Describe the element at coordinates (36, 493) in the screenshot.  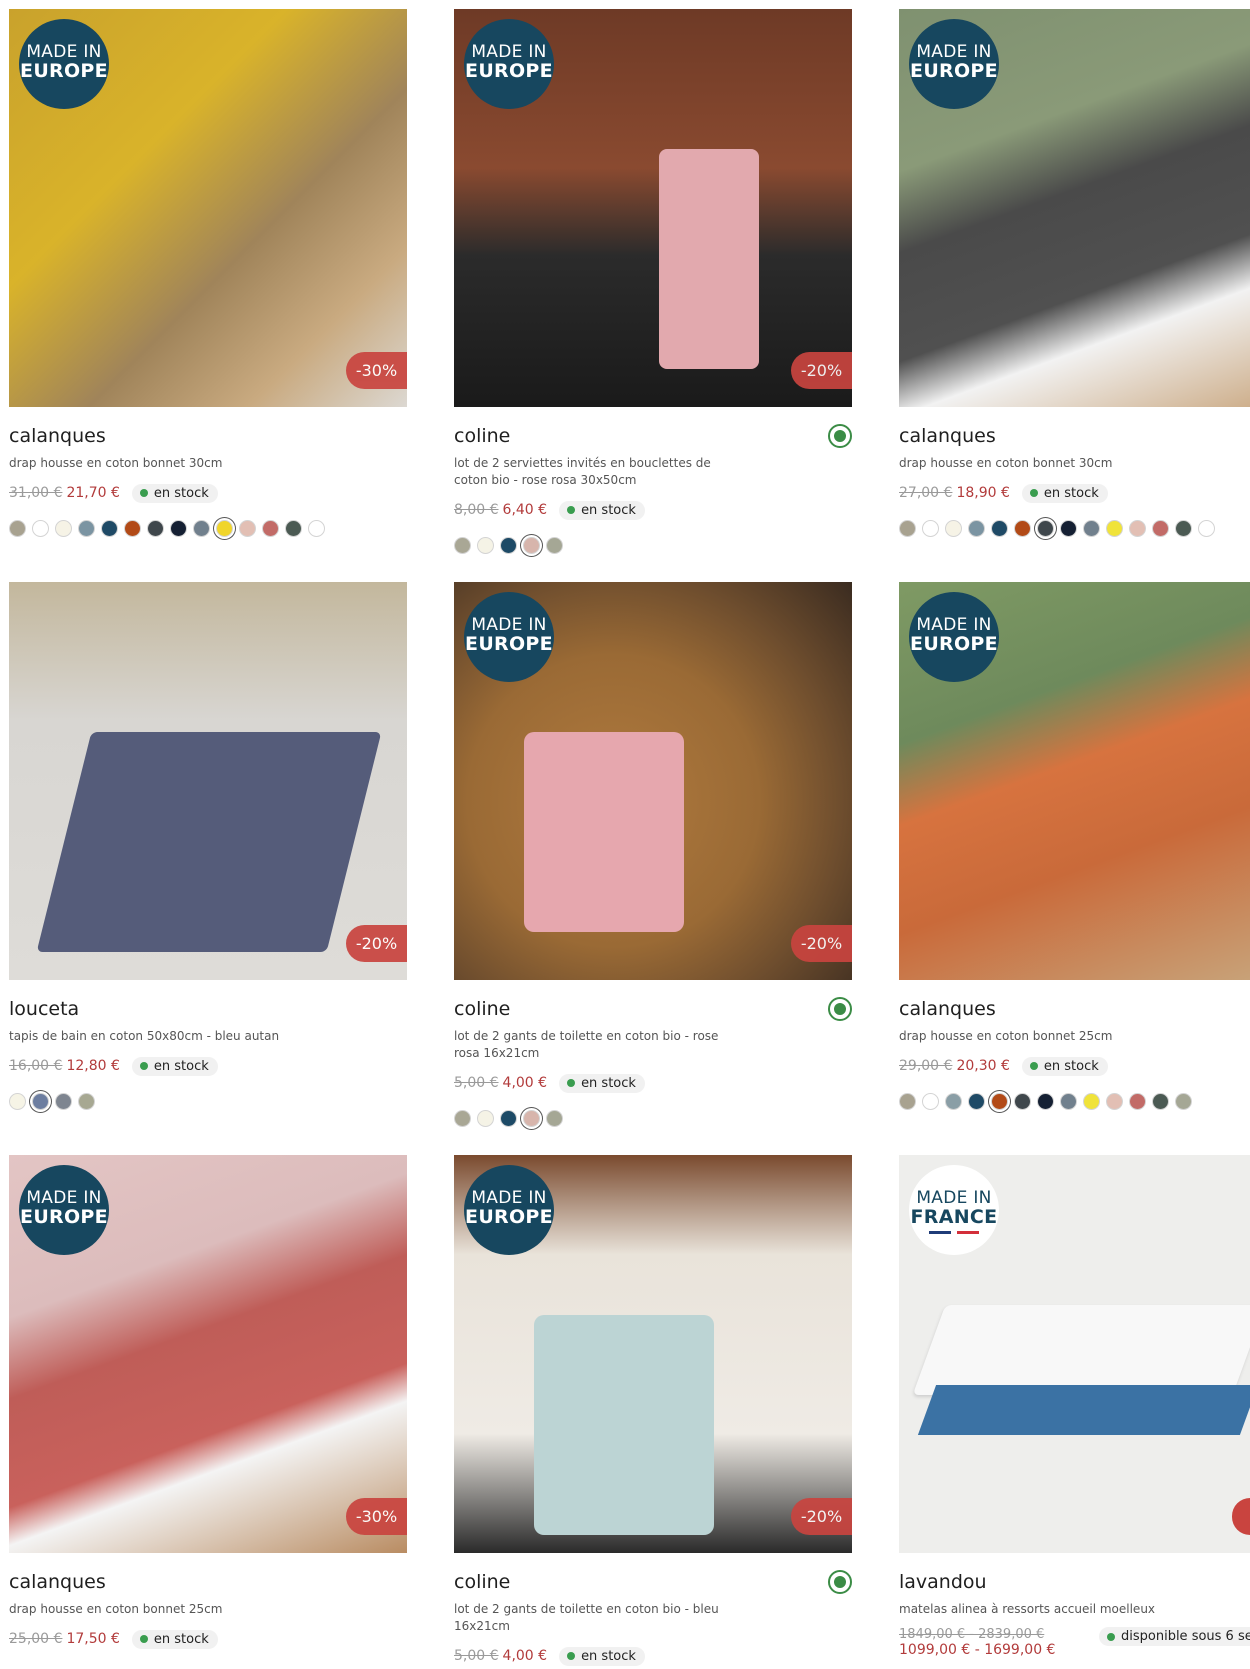
I see `old-price: 31,00 €` at that location.